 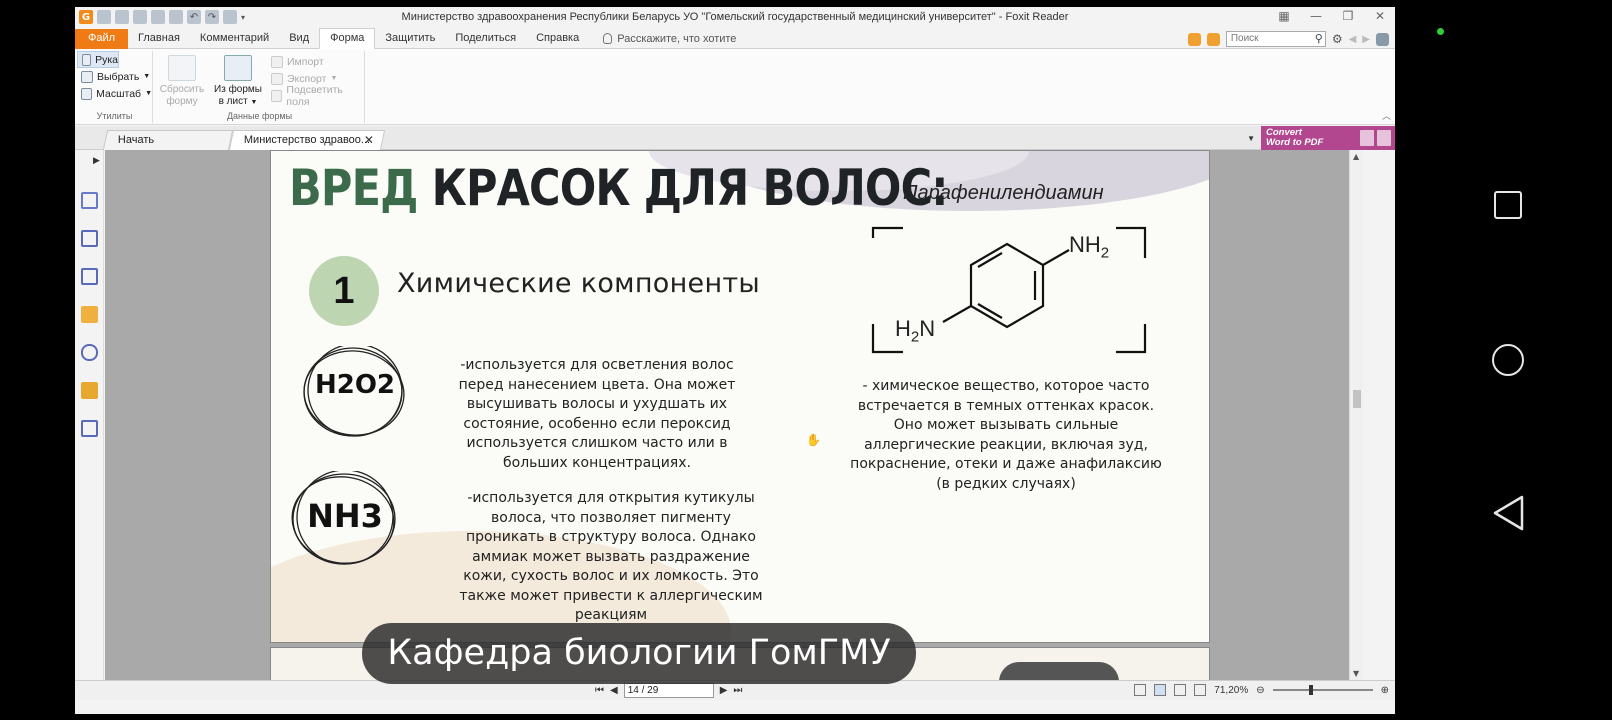 I want to click on hand-tool-button: Рука, so click(x=98, y=59).